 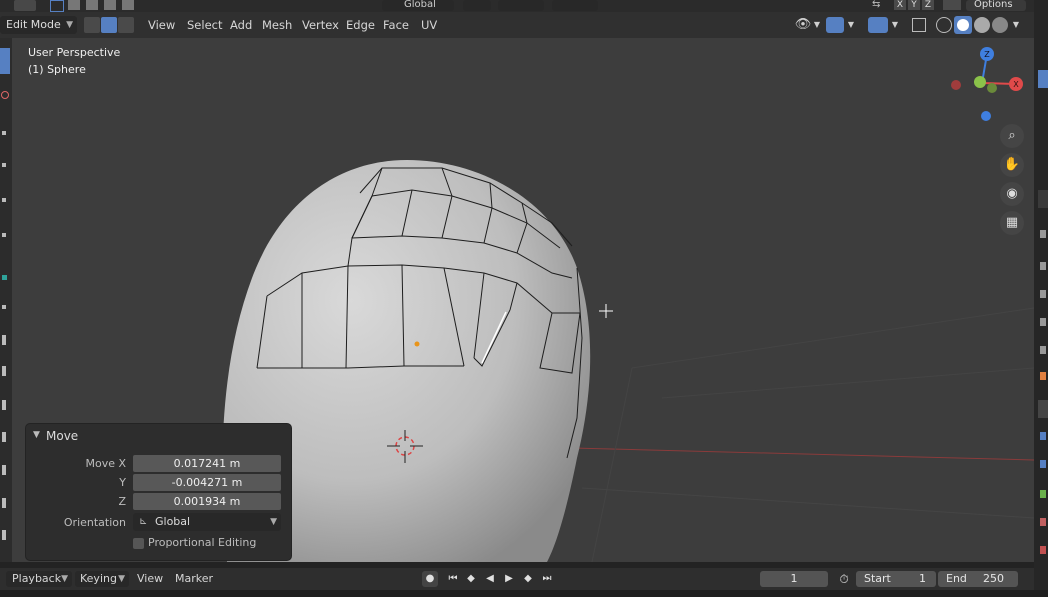 What do you see at coordinates (996, 5) in the screenshot?
I see `options-dropdown: Options` at bounding box center [996, 5].